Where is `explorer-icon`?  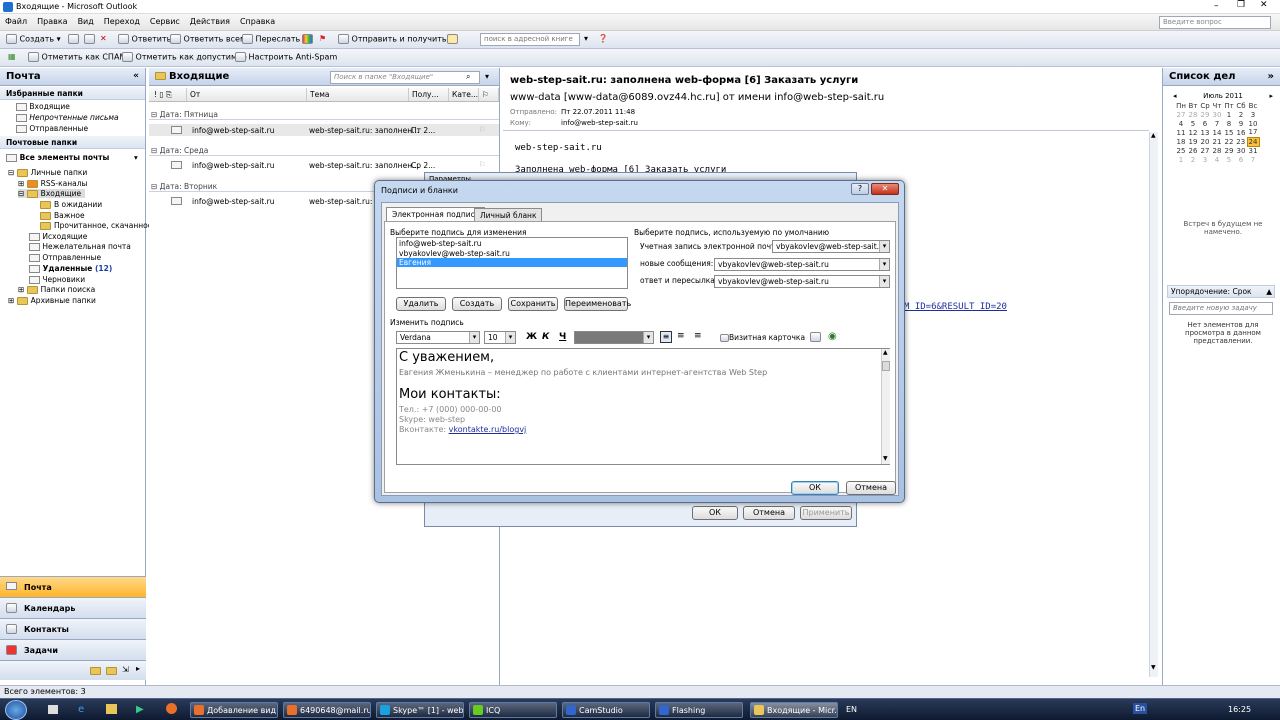 explorer-icon is located at coordinates (111, 709).